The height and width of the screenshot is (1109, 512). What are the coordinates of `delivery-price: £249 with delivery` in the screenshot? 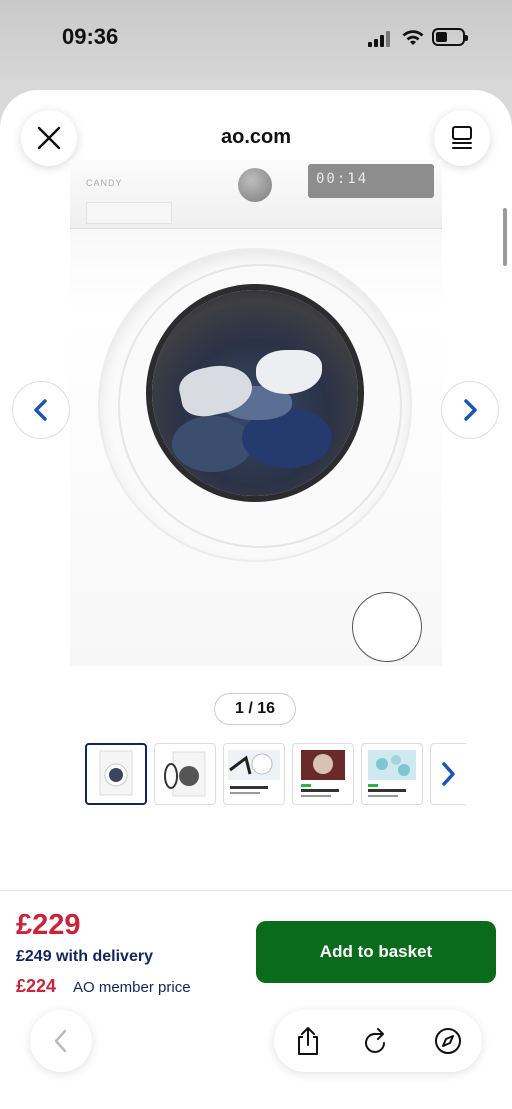 It's located at (84, 956).